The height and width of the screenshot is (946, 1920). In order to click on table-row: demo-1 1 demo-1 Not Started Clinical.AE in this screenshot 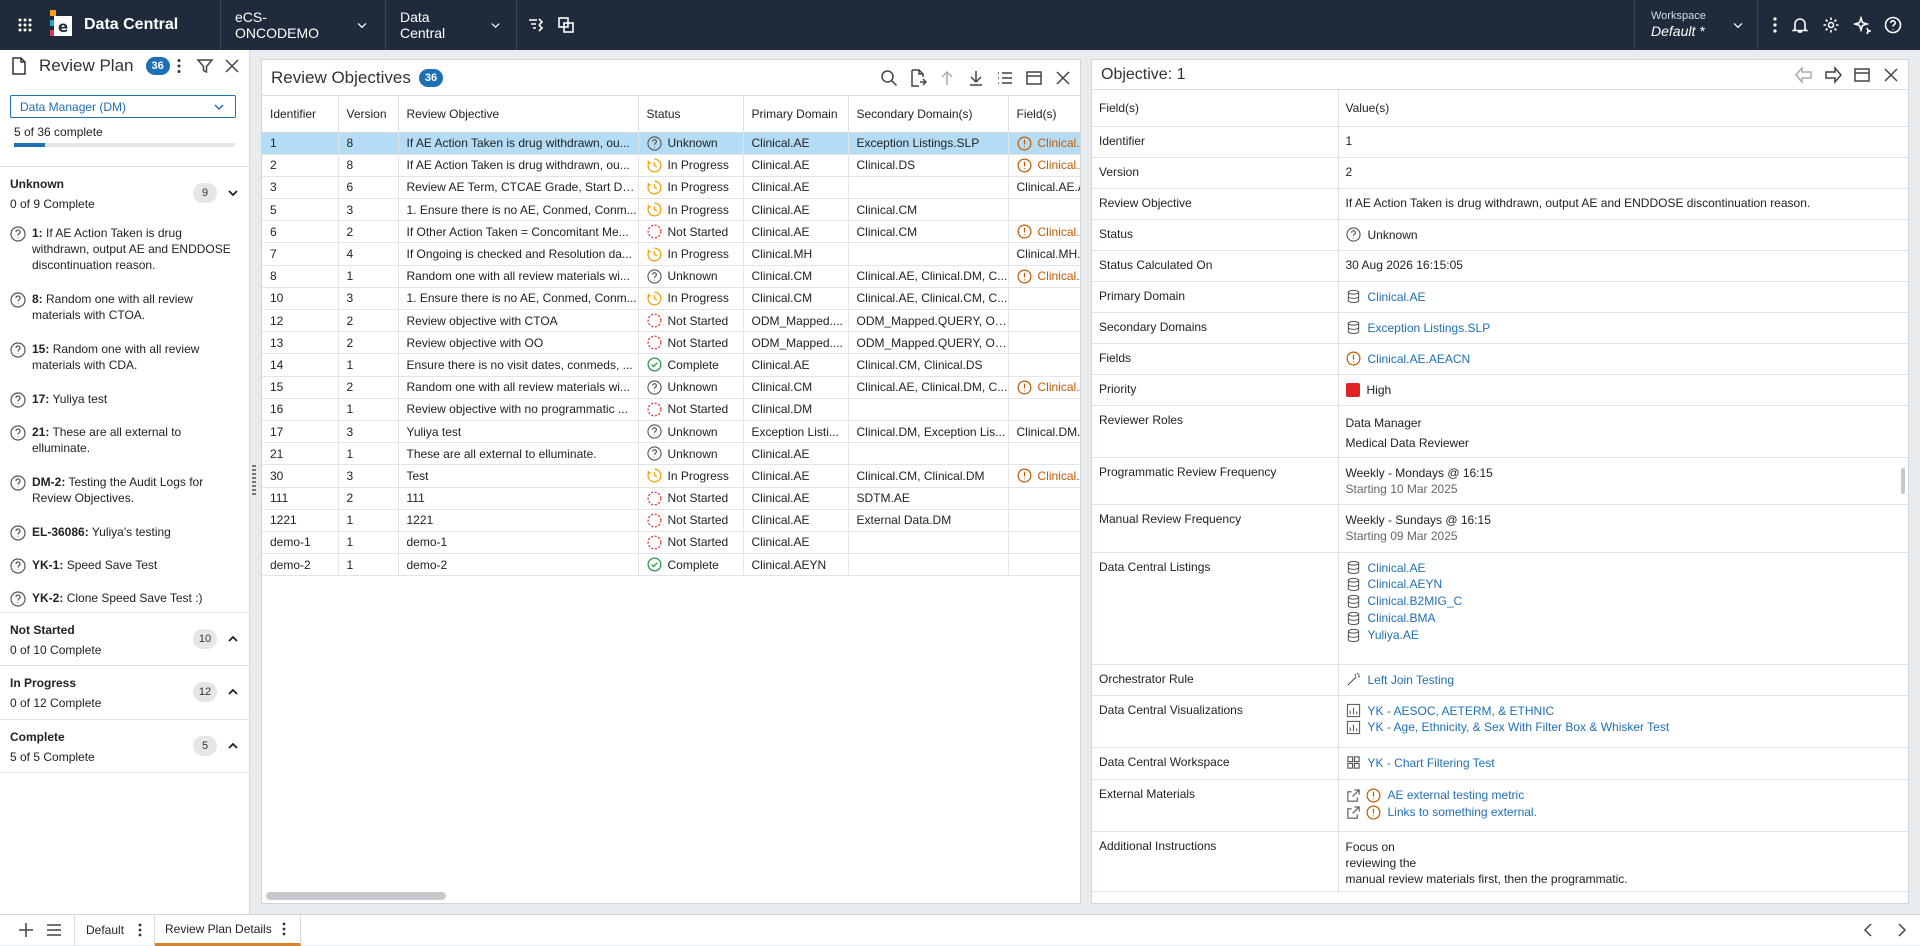, I will do `click(671, 543)`.